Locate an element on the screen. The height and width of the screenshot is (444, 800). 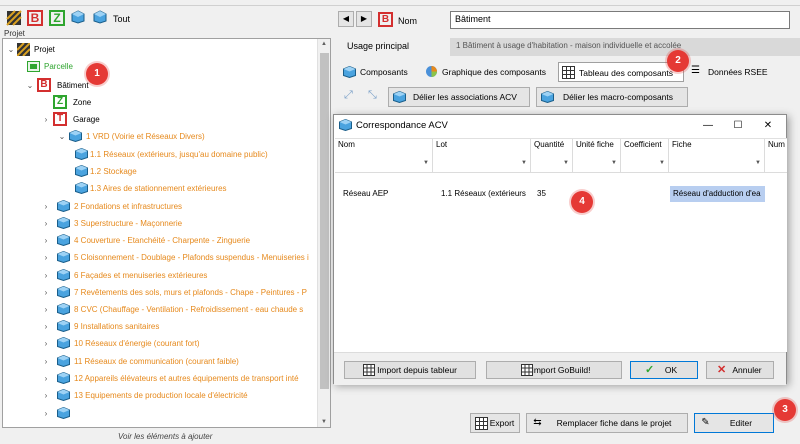
column-header-quantite: Quantité ▼ is located at coordinates (552, 156).